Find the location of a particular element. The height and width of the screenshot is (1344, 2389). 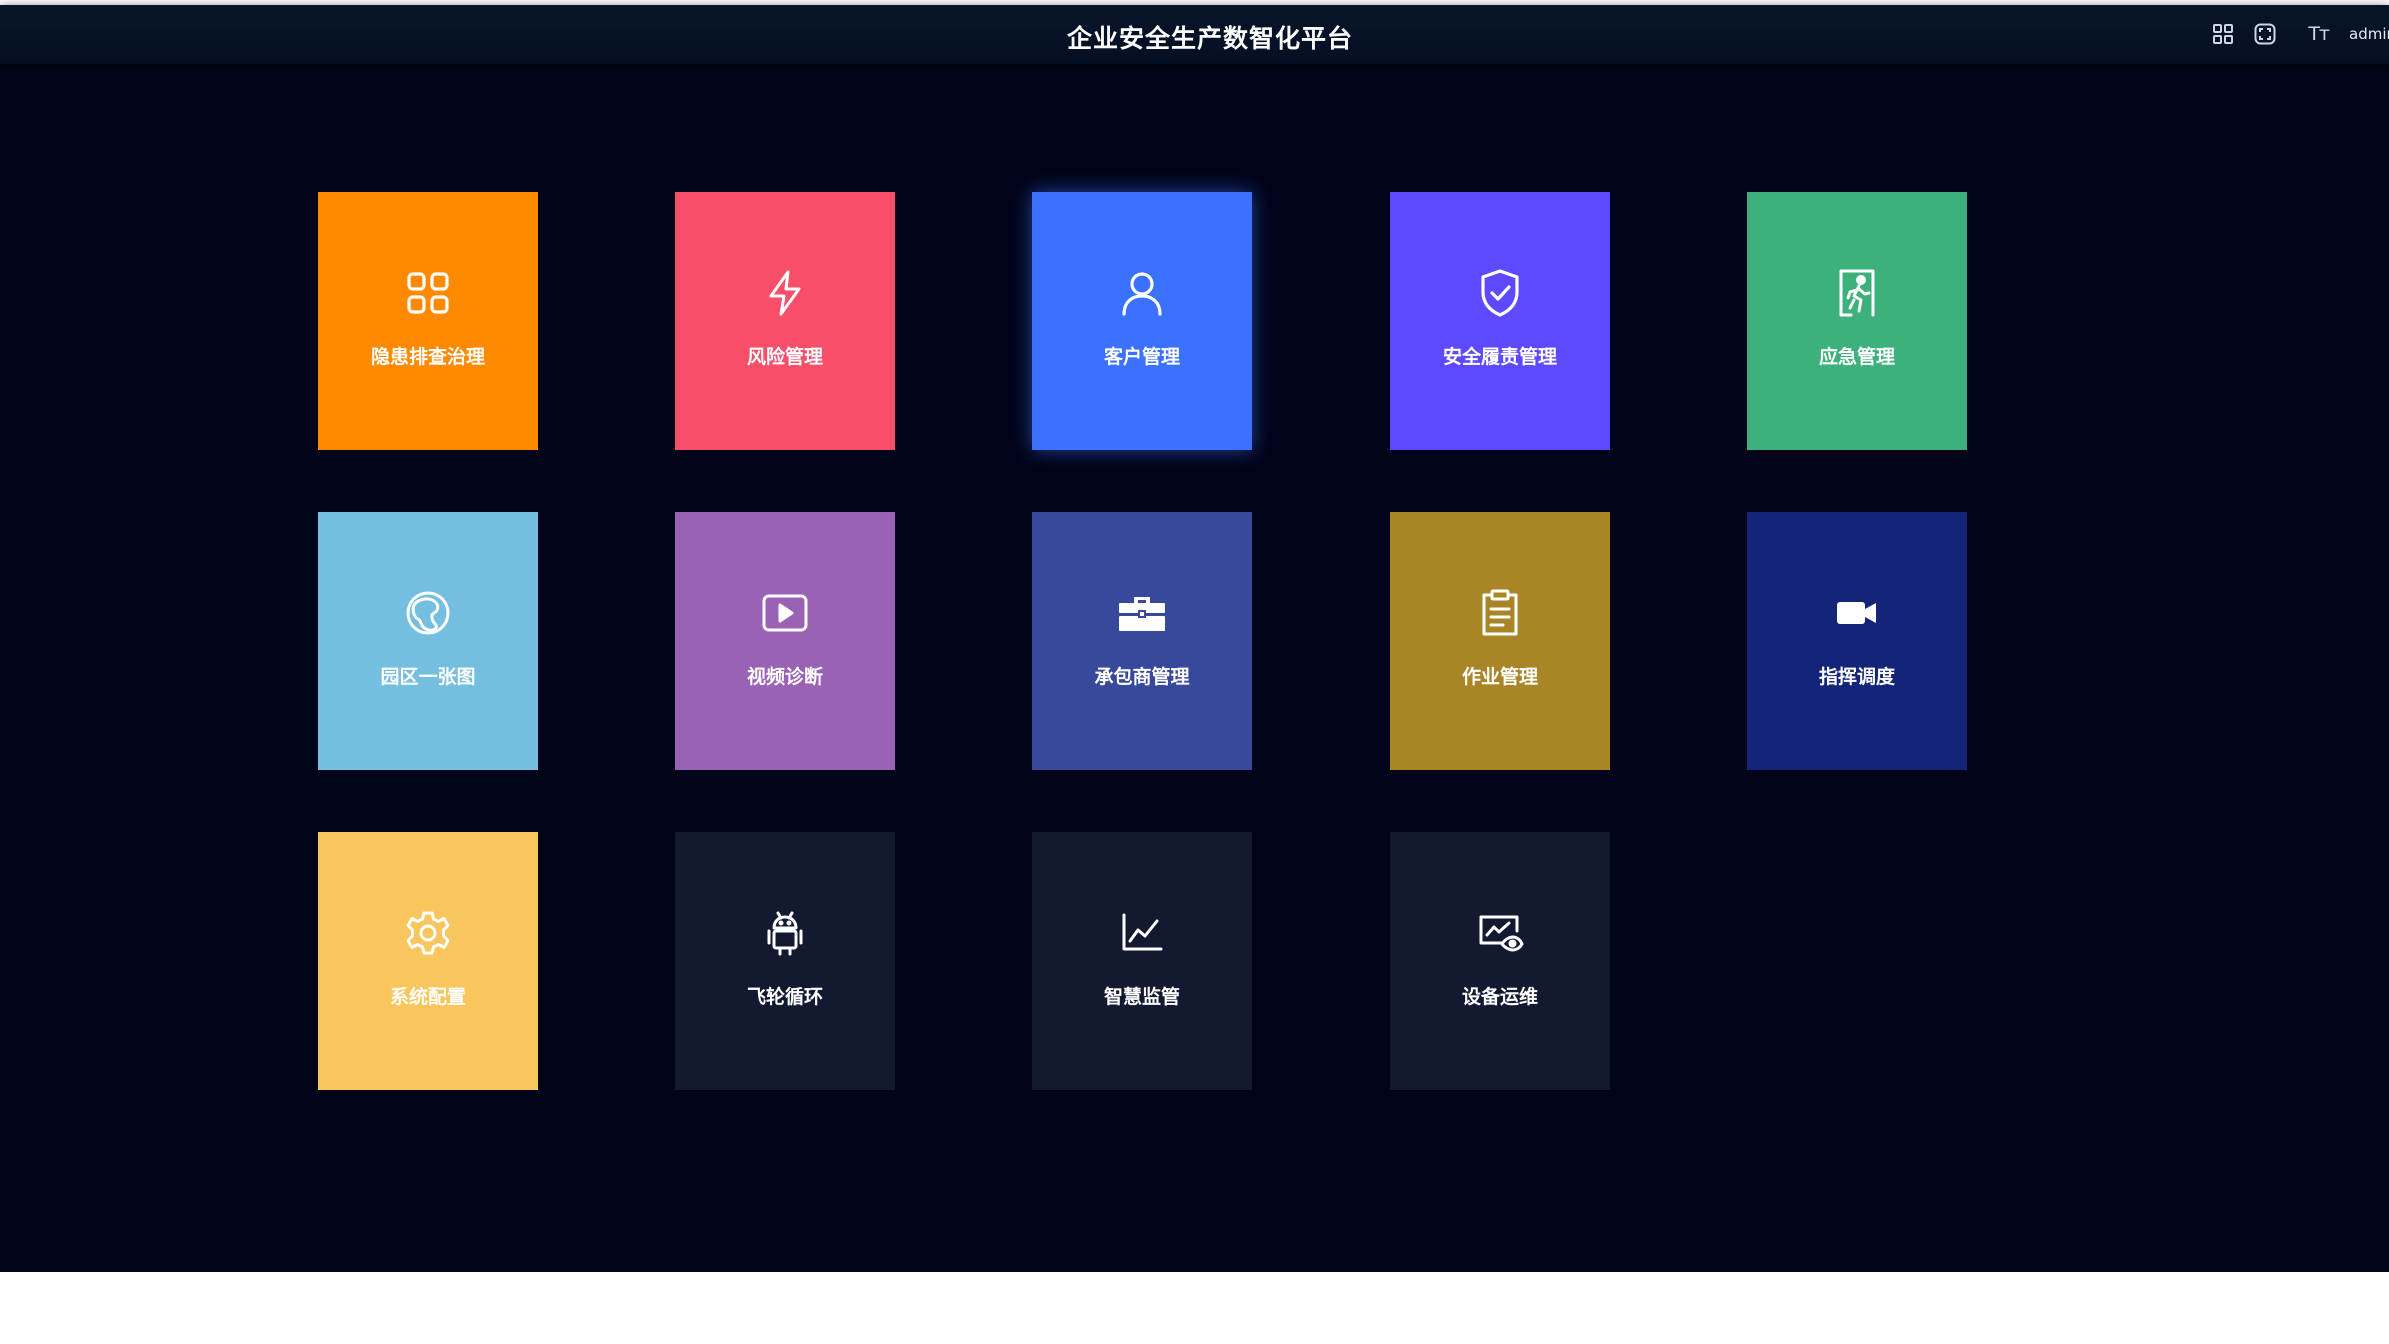

line-chart-icon is located at coordinates (1142, 933).